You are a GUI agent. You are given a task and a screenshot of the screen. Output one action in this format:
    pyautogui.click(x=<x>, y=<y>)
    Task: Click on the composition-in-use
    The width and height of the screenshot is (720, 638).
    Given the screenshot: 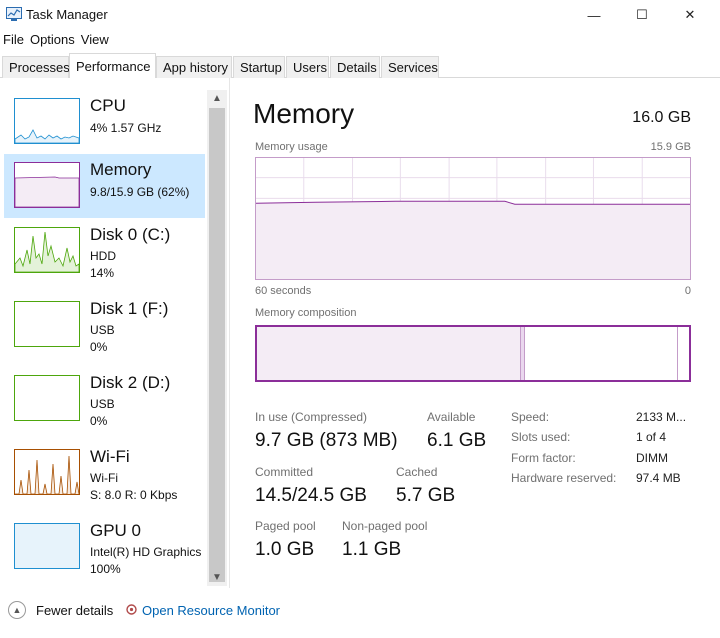 What is the action you would take?
    pyautogui.click(x=389, y=353)
    